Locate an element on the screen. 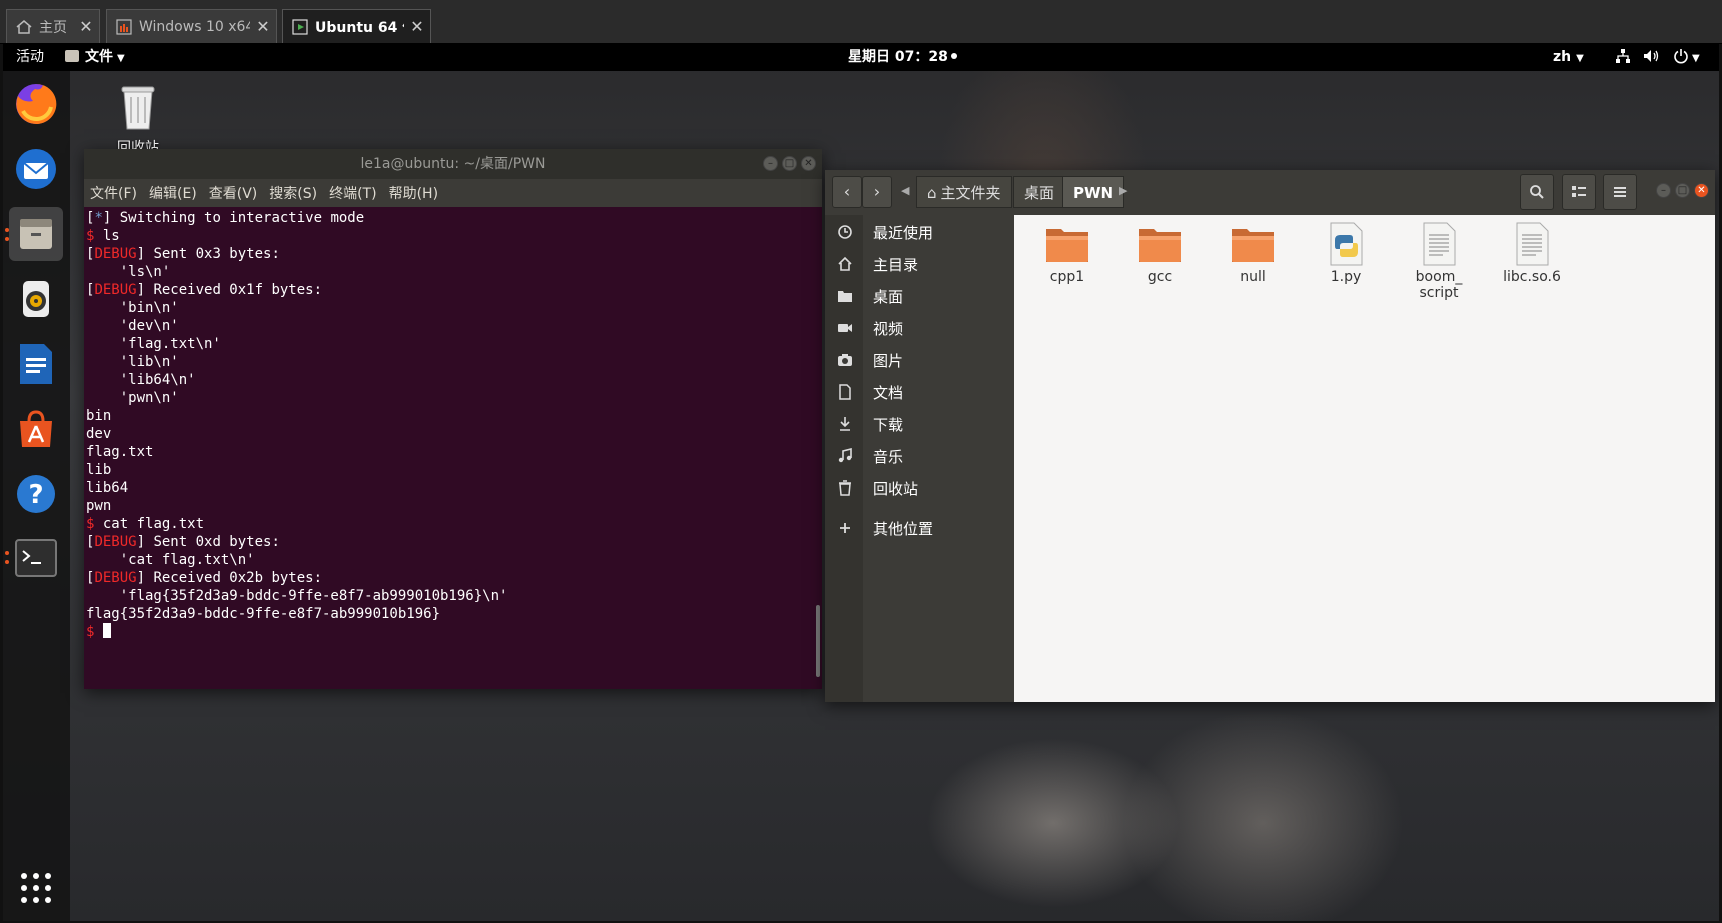 The height and width of the screenshot is (923, 1722). file-name: boom_ script is located at coordinates (1439, 285).